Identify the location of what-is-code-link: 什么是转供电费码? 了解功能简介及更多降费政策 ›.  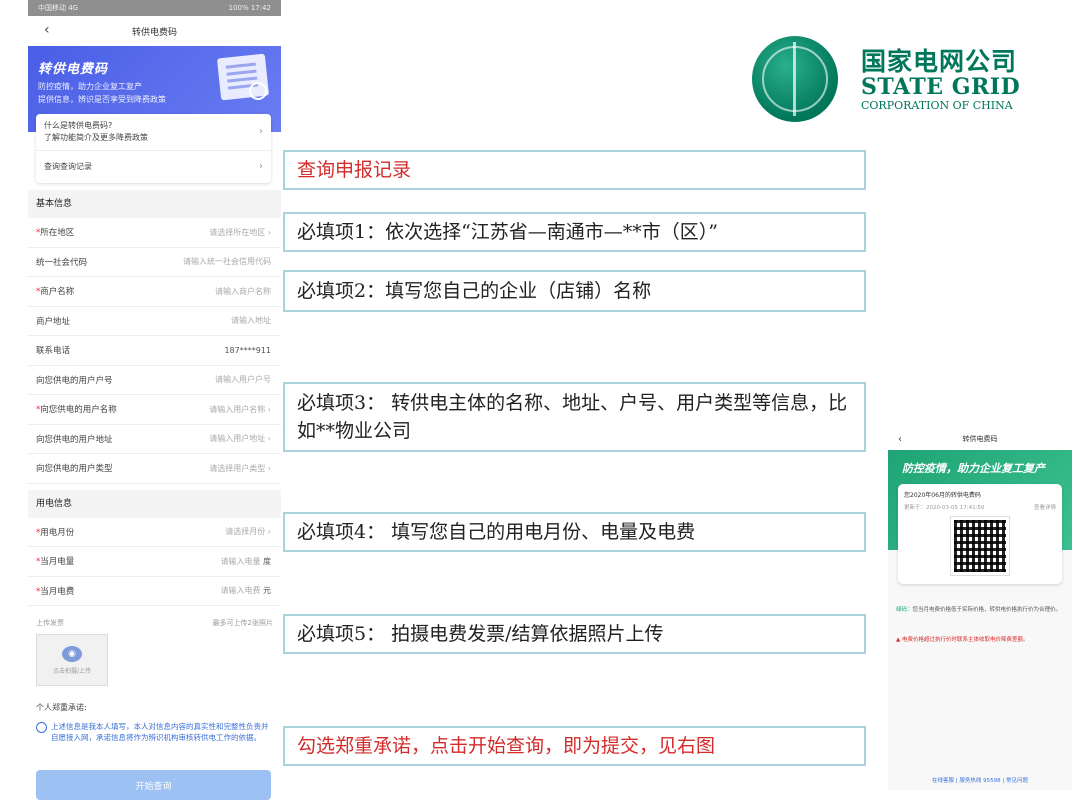
(153, 132).